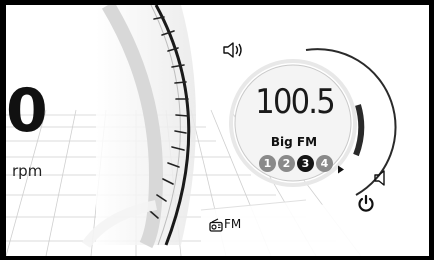 This screenshot has height=260, width=434. I want to click on station-name: Big FM, so click(294, 142).